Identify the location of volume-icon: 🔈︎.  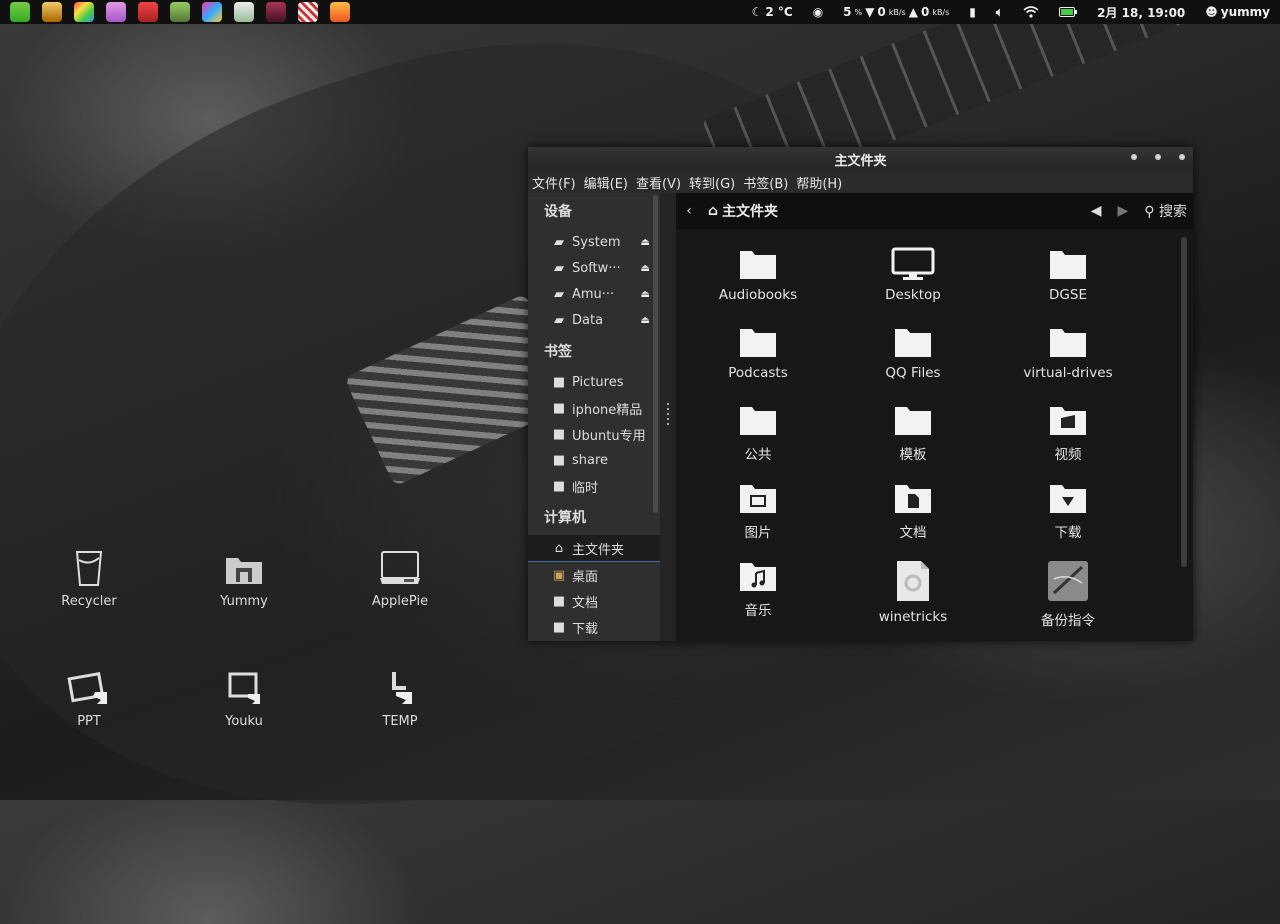
(999, 12).